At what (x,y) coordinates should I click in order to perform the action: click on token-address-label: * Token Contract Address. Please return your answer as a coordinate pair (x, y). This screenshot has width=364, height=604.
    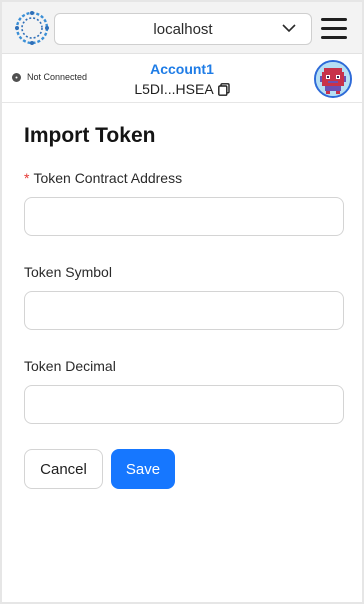
    Looking at the image, I should click on (103, 178).